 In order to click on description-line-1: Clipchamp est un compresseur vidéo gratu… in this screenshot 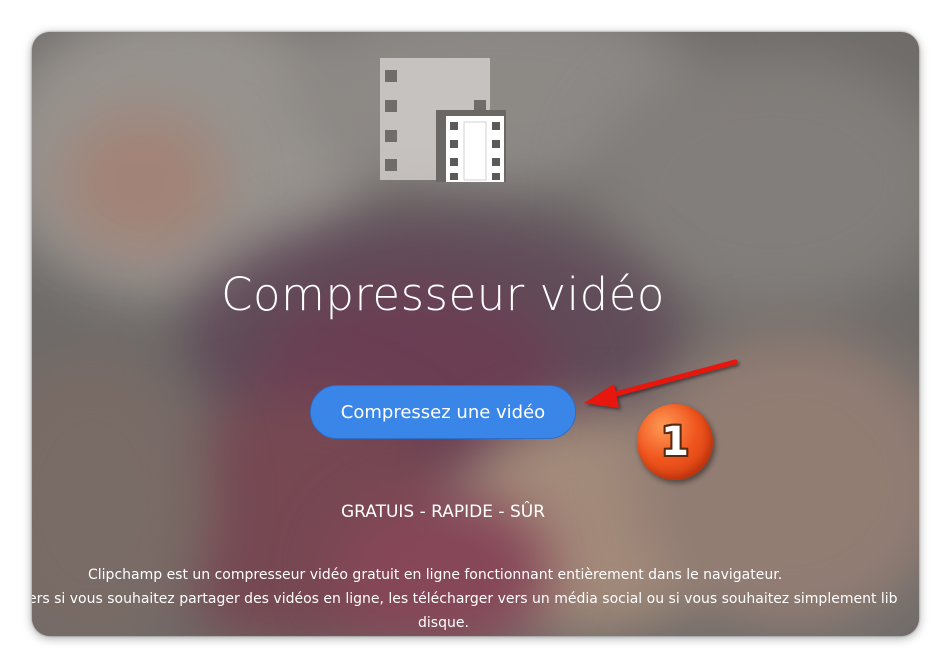, I will do `click(435, 575)`.